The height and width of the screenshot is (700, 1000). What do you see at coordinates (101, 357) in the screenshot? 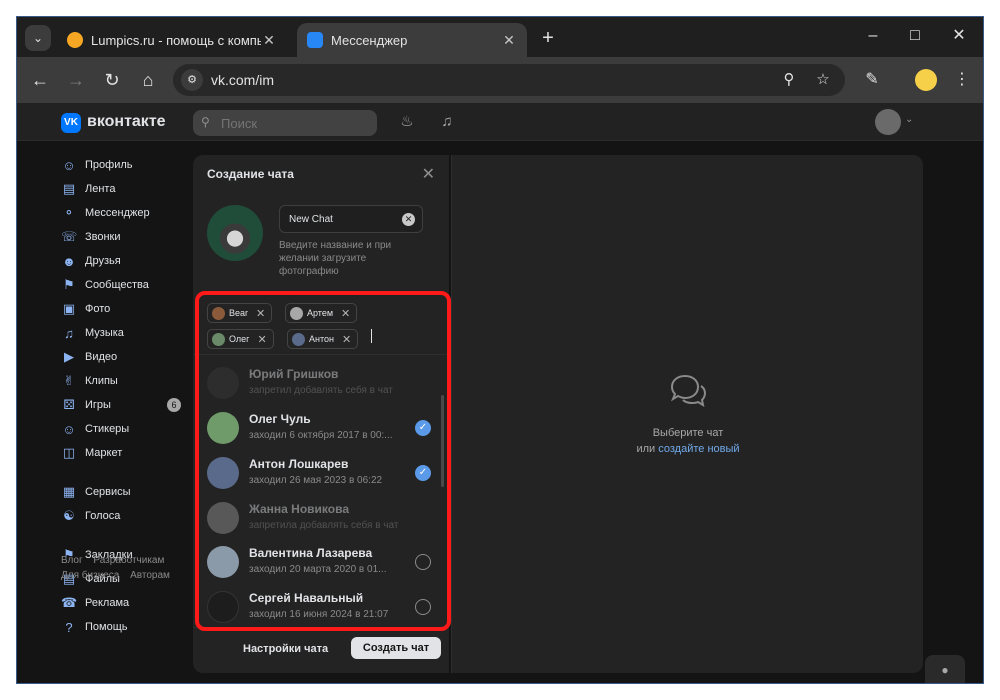
I see `nav-label: Видео` at bounding box center [101, 357].